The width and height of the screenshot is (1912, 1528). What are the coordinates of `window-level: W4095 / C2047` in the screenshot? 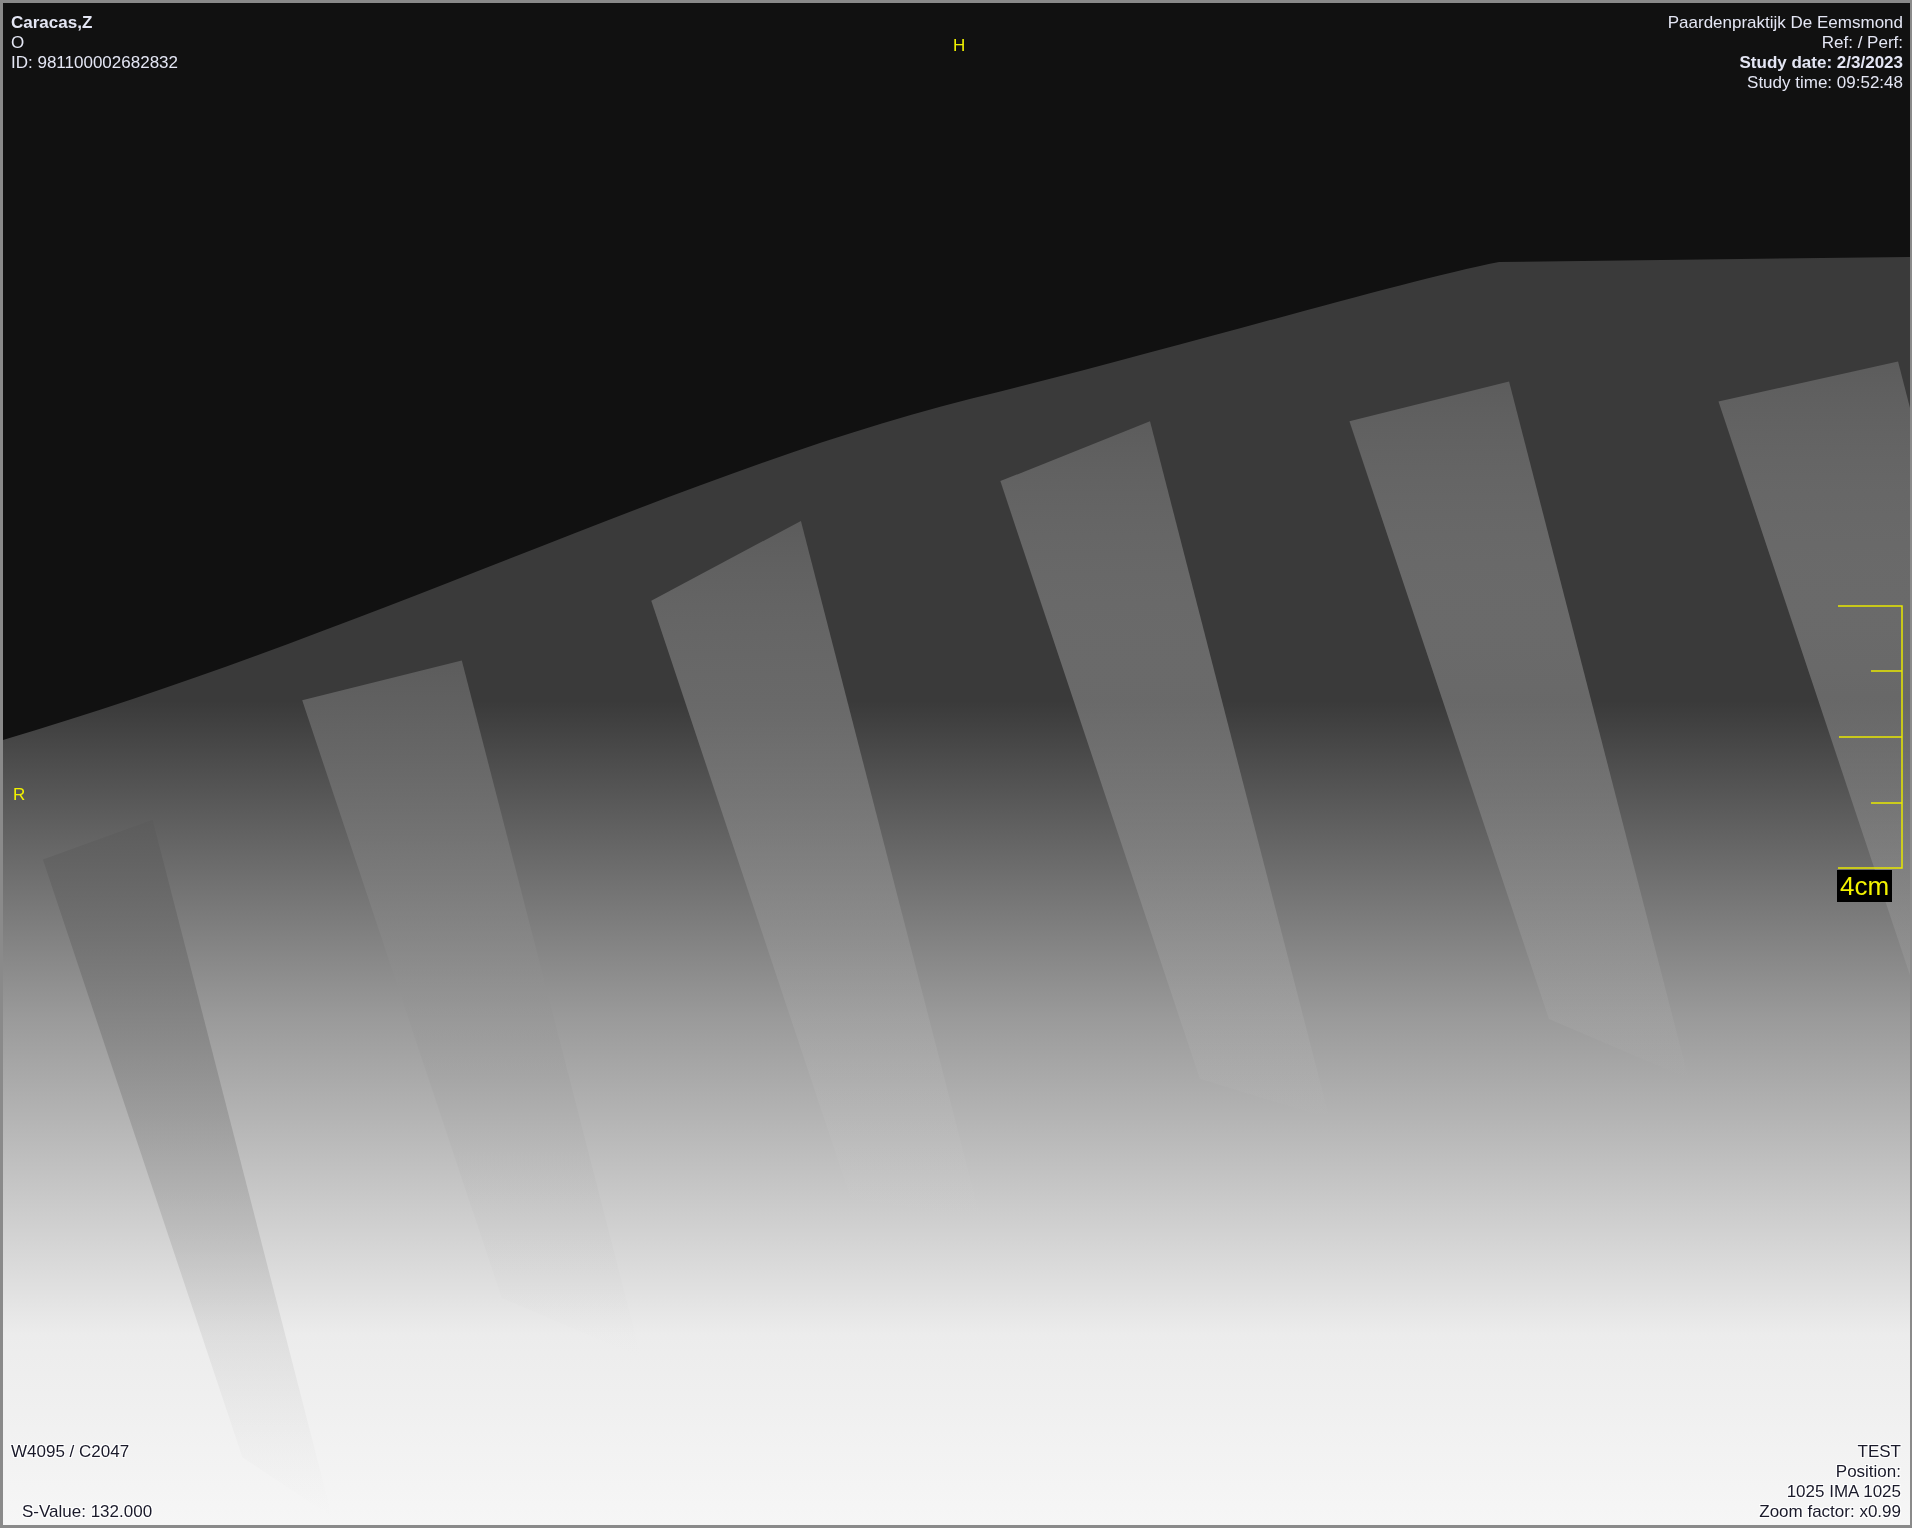 It's located at (70, 1452).